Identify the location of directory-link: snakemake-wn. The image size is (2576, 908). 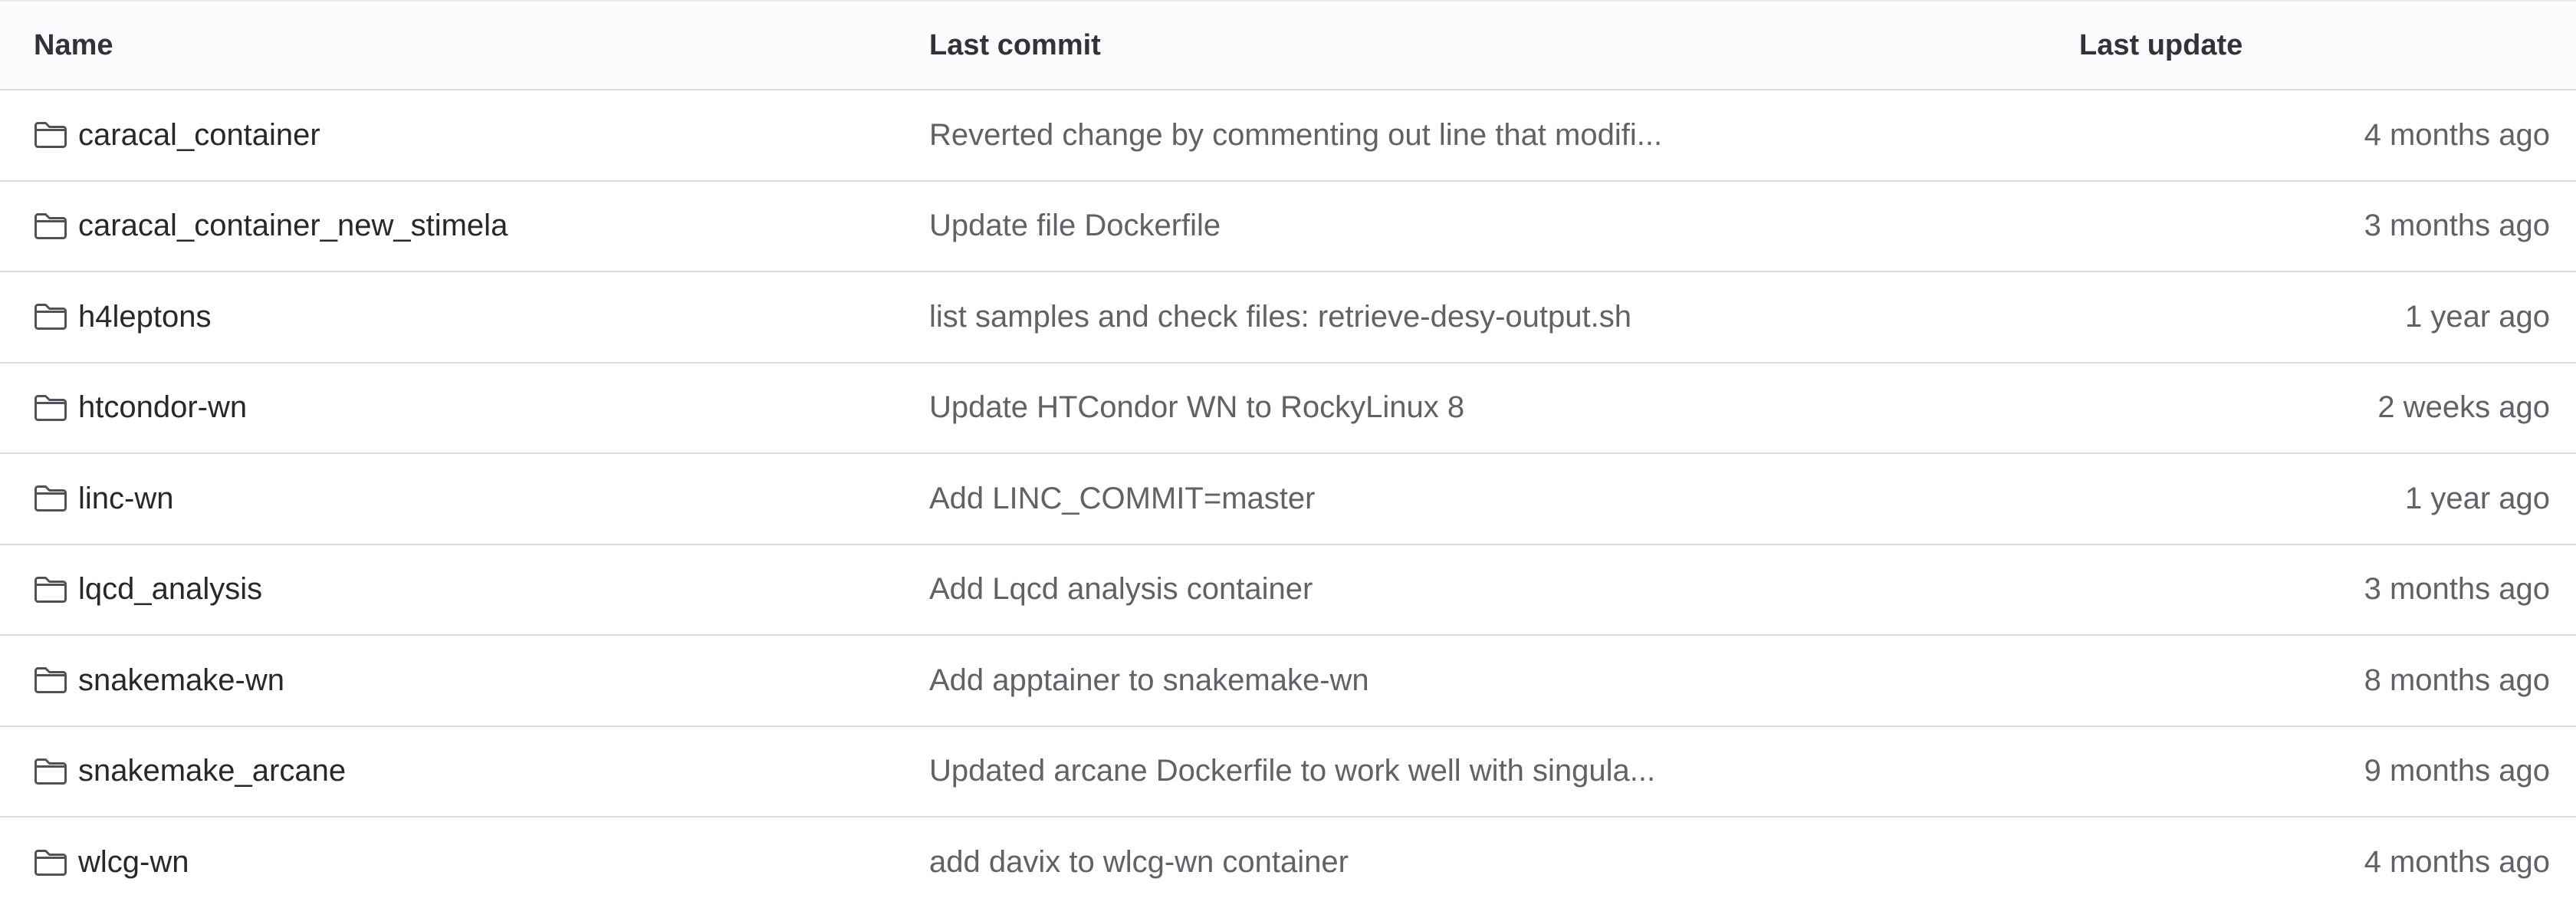
(181, 680).